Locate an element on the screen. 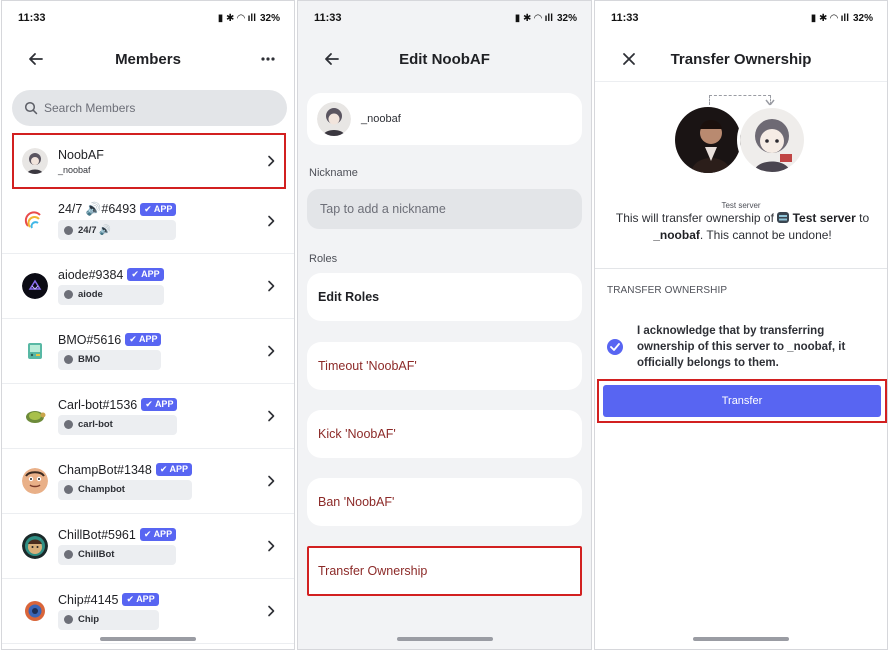 Image resolution: width=889 pixels, height=650 pixels. page-title: Edit NoobAF is located at coordinates (444, 59).